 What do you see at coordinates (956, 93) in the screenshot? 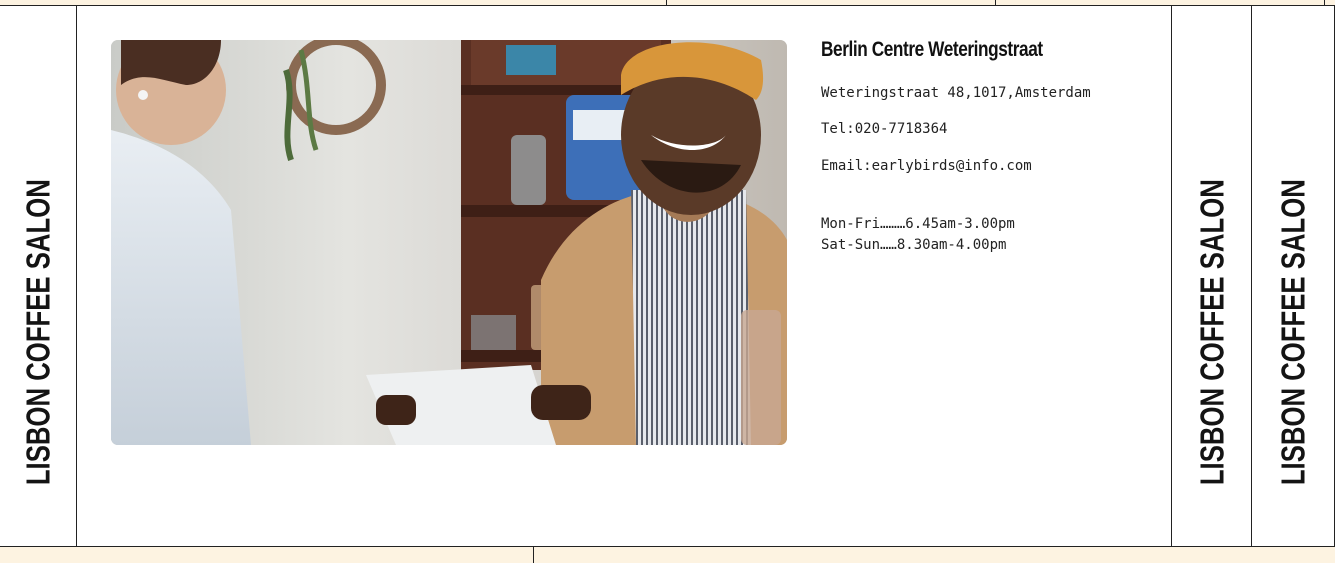
I see `location-address: Weteringstraat 48,1017,Amsterdam` at bounding box center [956, 93].